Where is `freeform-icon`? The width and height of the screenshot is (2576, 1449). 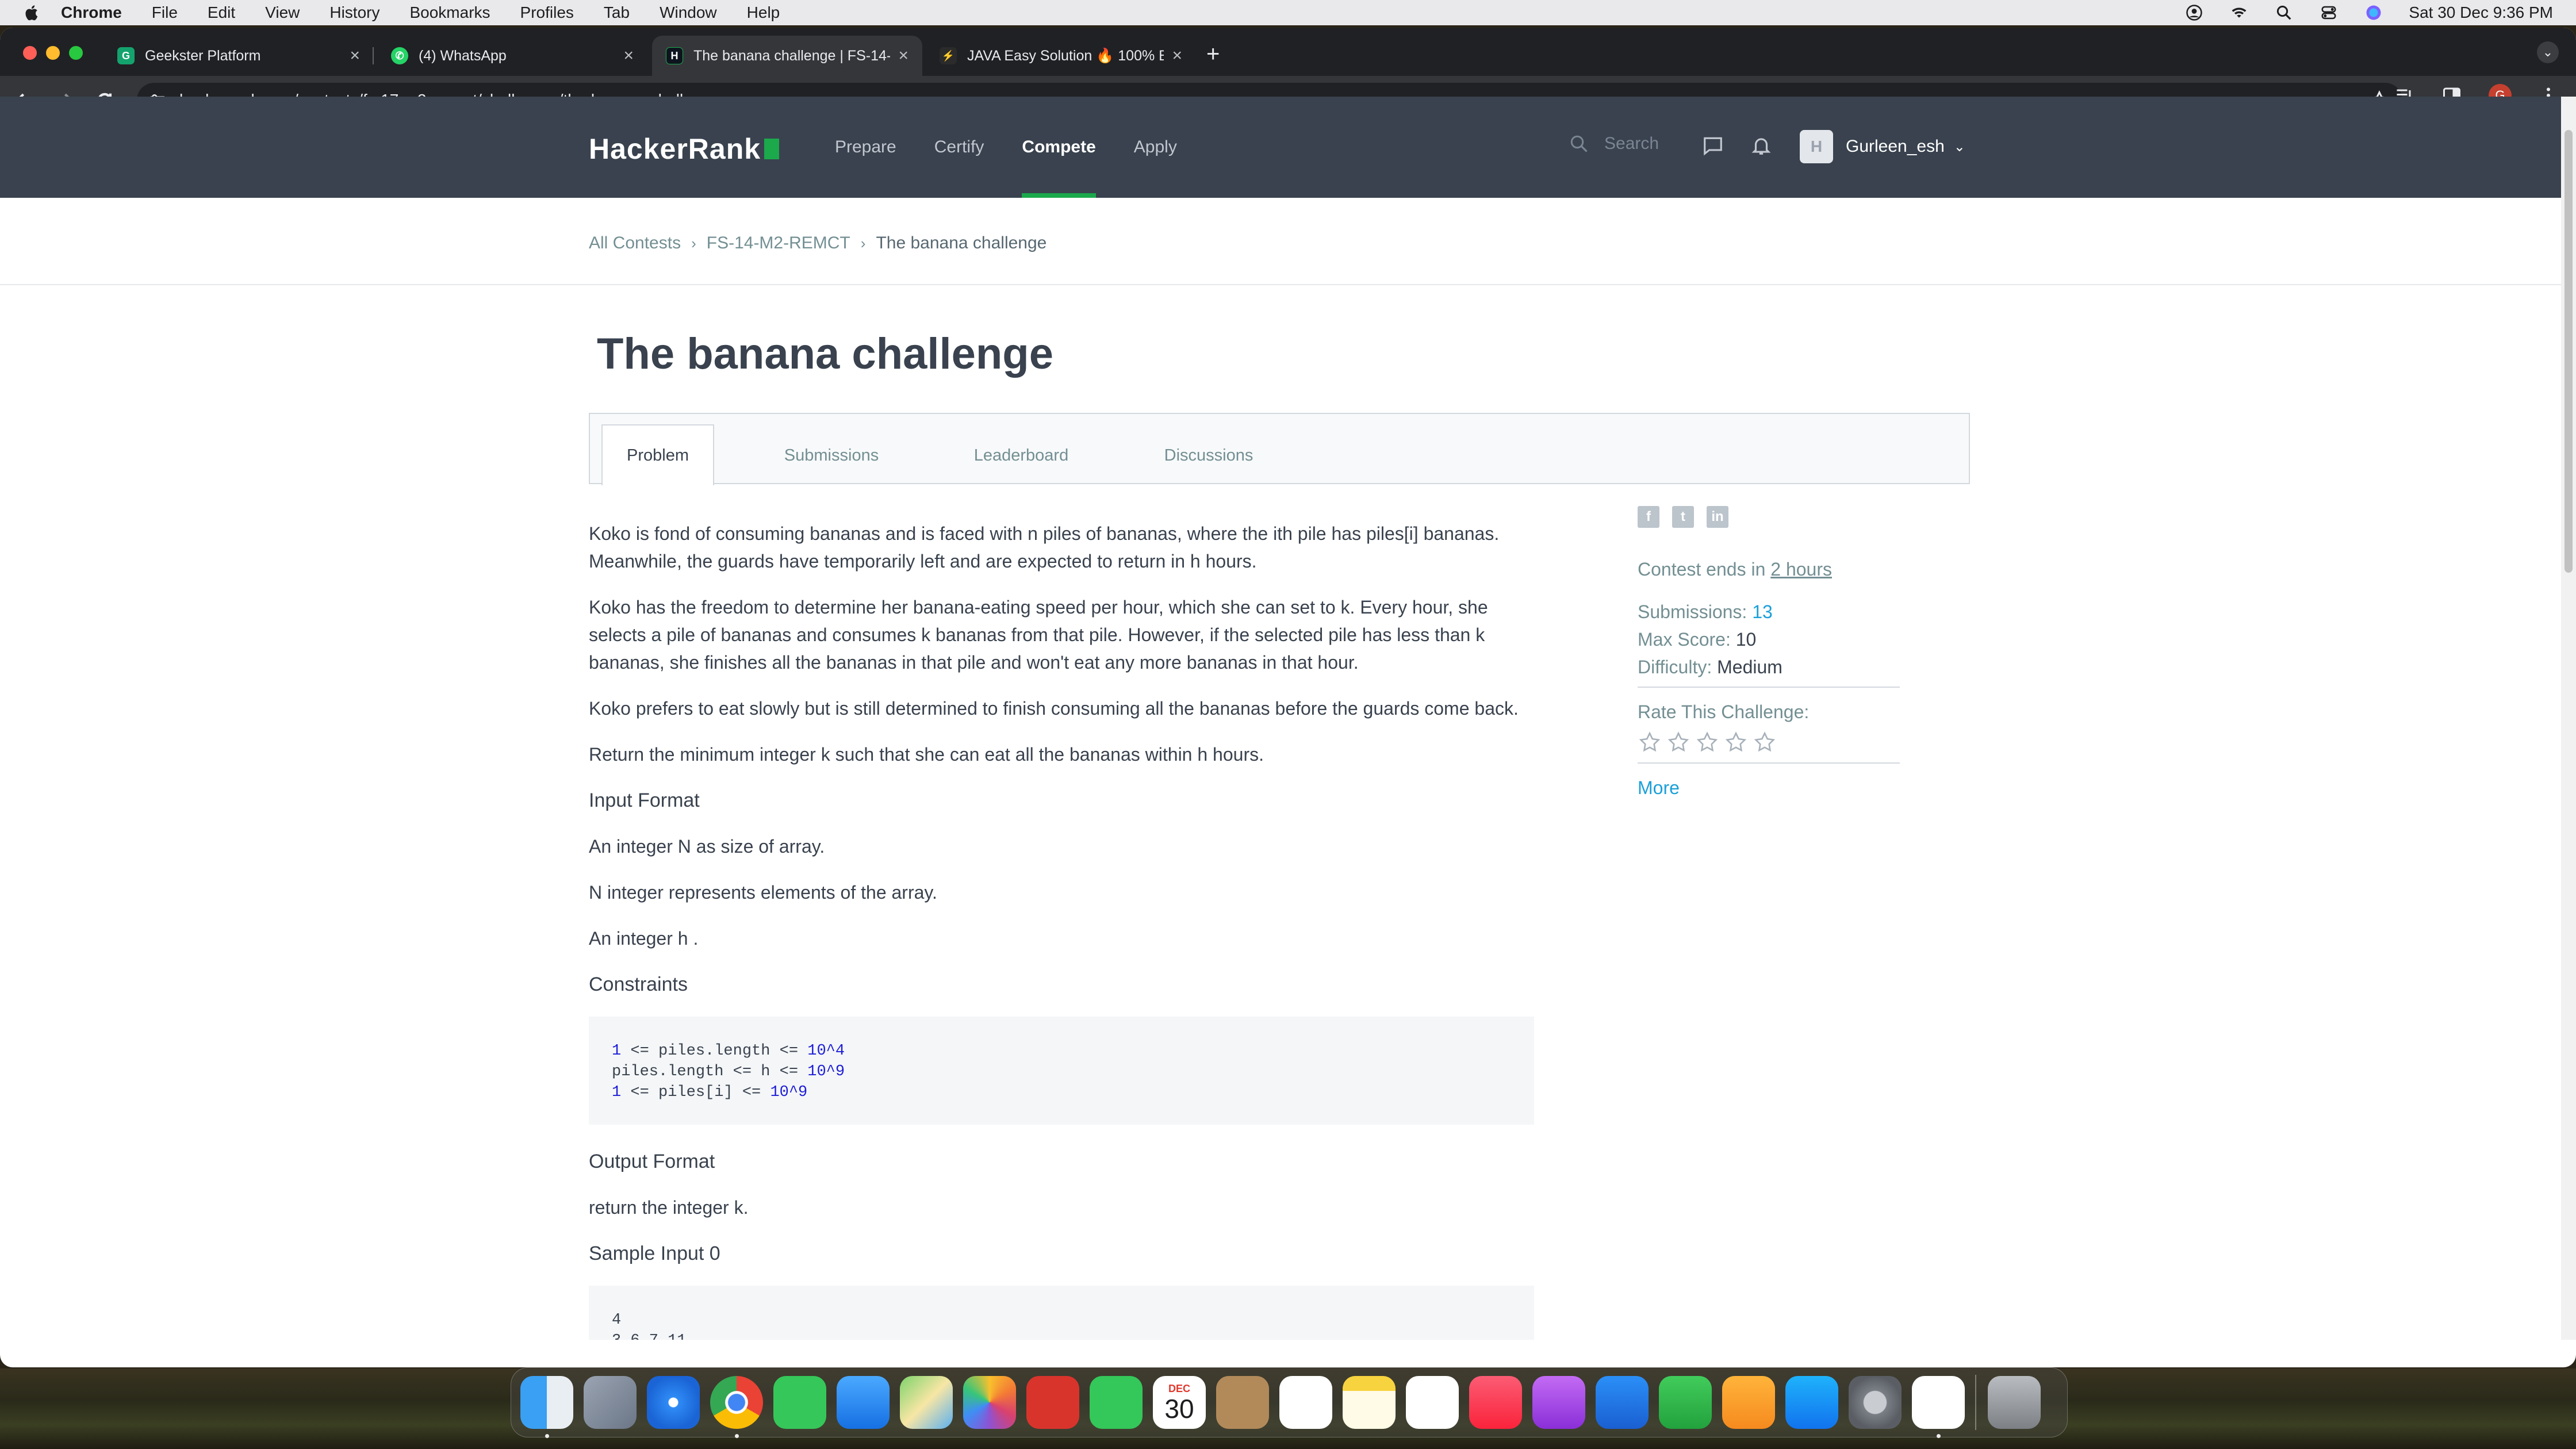 freeform-icon is located at coordinates (1432, 1402).